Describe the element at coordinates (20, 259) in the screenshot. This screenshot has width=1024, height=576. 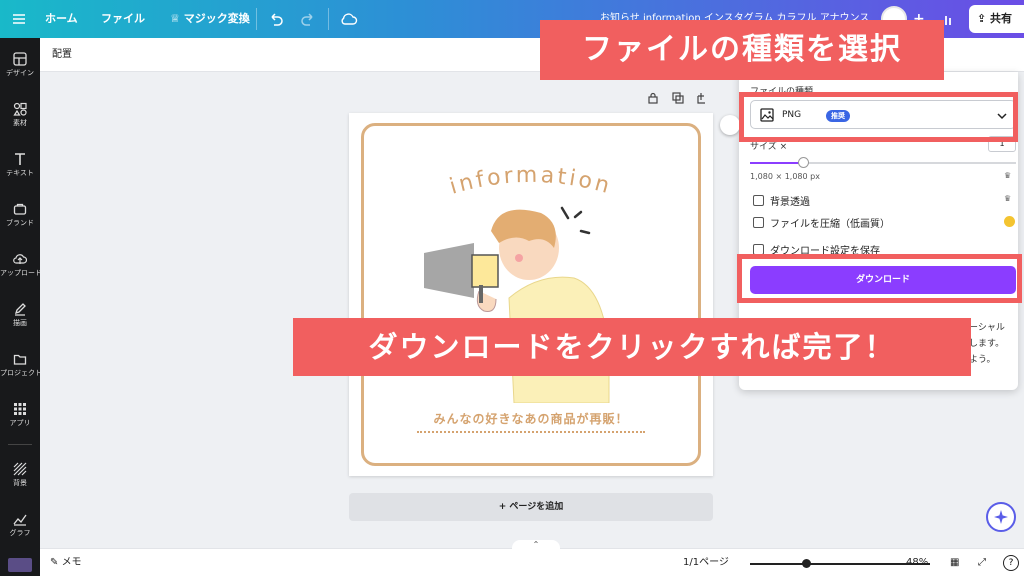
I see `upload-icon` at that location.